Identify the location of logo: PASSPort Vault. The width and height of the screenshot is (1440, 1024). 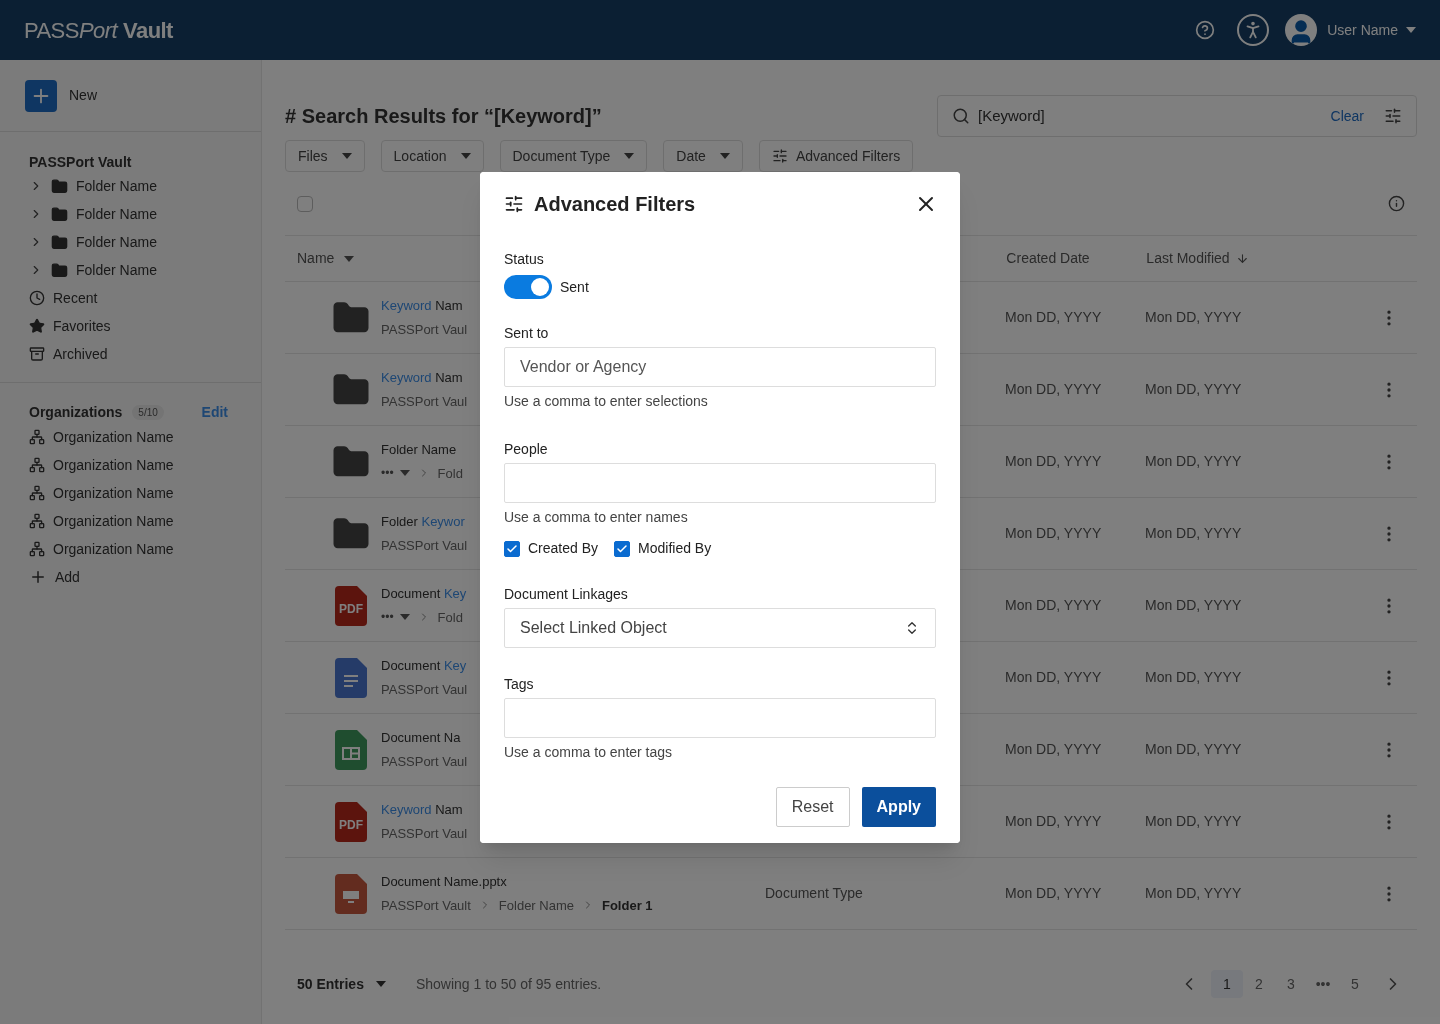
(98, 30).